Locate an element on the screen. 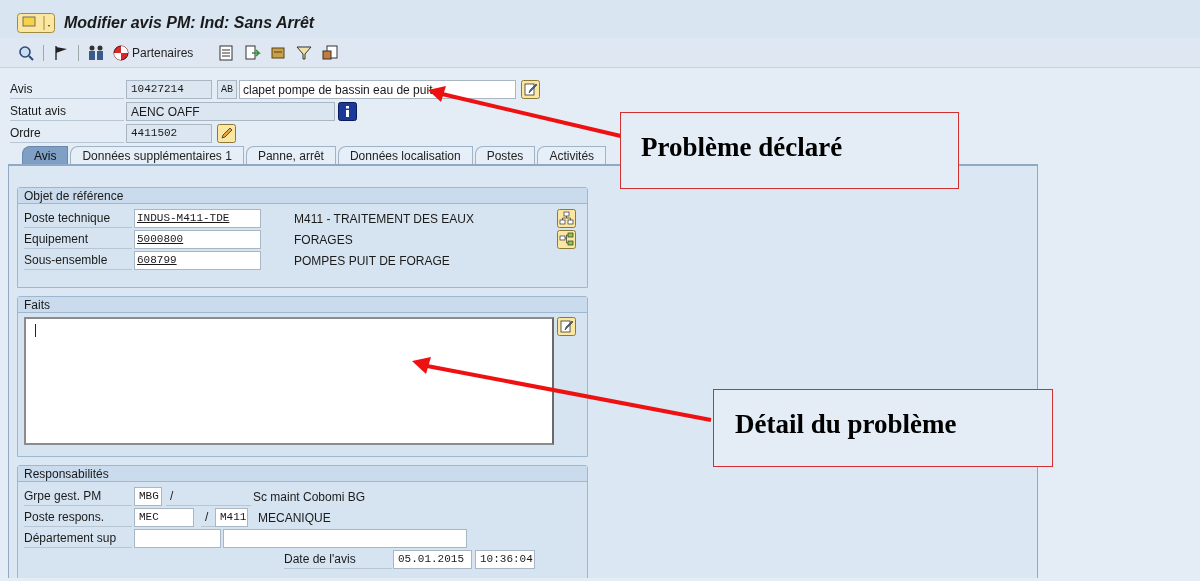 The width and height of the screenshot is (1200, 581). callout-box: Détail du problème is located at coordinates (883, 428).